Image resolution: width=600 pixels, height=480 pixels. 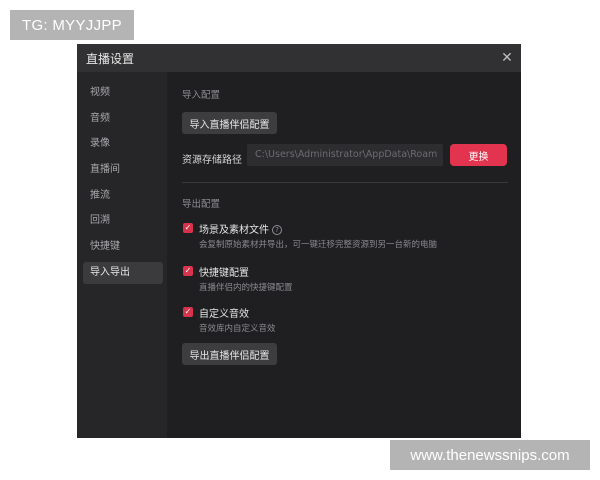 What do you see at coordinates (229, 123) in the screenshot?
I see `import-config-button: 导入直播伴侣配置` at bounding box center [229, 123].